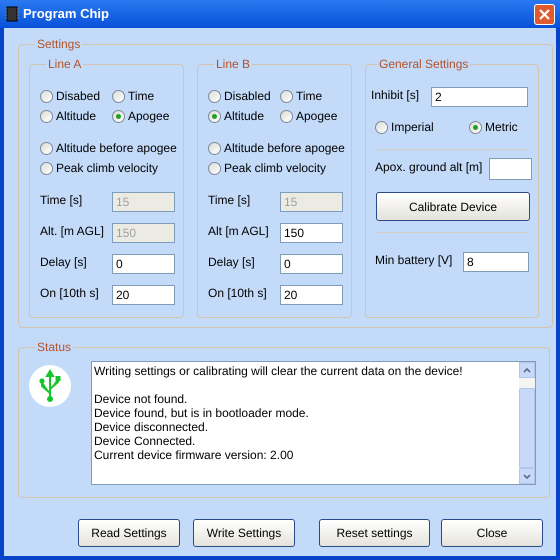  What do you see at coordinates (64, 64) in the screenshot?
I see `group-title: Line A` at bounding box center [64, 64].